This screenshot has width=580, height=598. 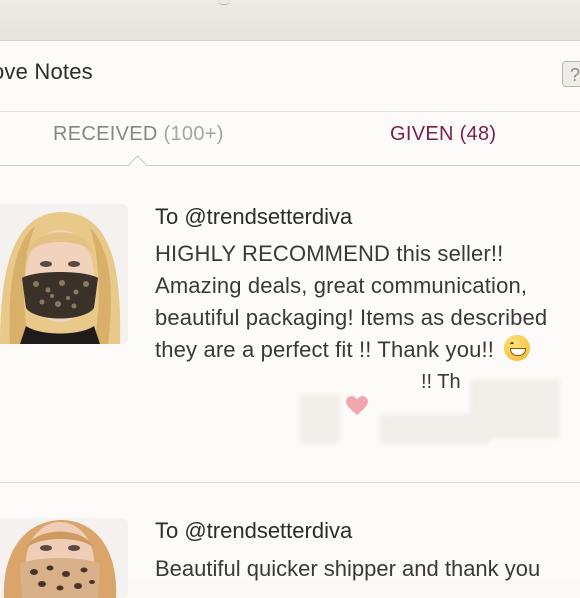 I want to click on note-line-with-emoji: they are a perfect fit !! Thank you!!, so click(x=367, y=350).